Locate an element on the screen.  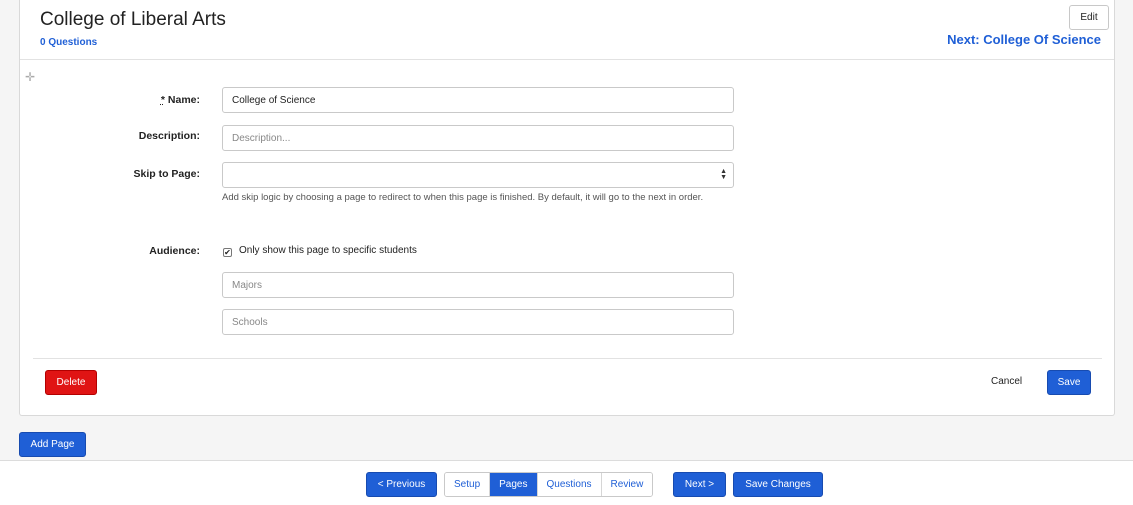
delete-button: Delete is located at coordinates (71, 382).